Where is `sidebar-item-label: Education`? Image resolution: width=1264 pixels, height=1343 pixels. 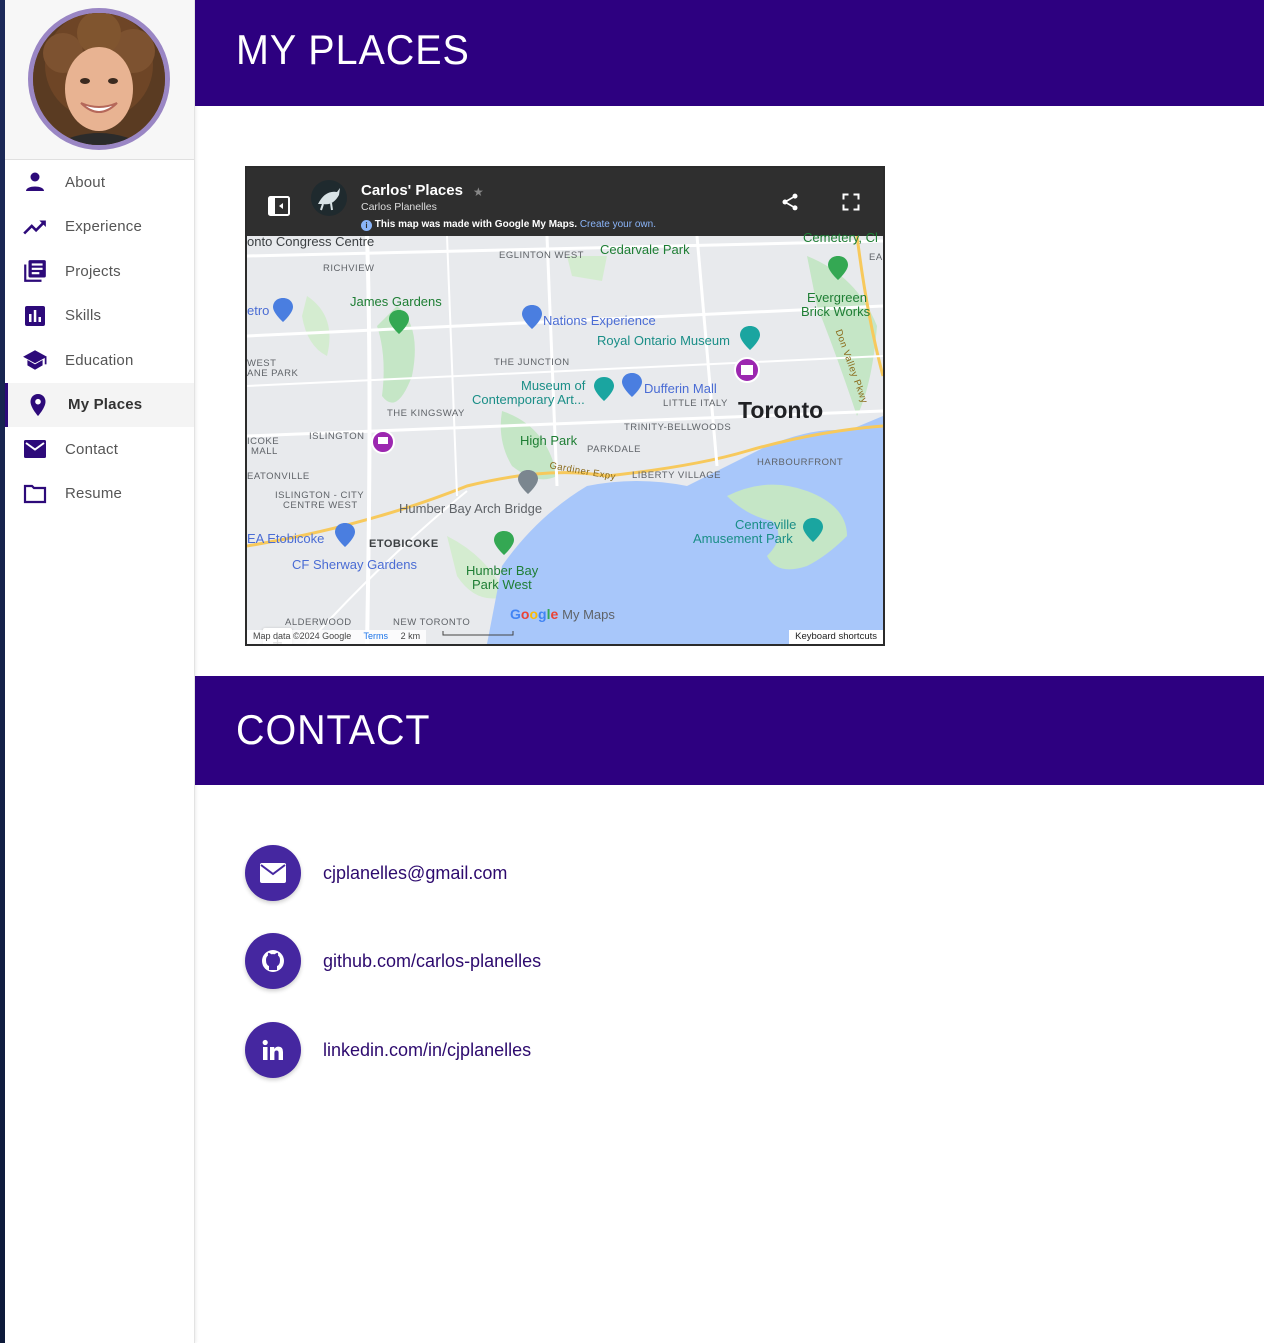
sidebar-item-label: Education is located at coordinates (99, 360).